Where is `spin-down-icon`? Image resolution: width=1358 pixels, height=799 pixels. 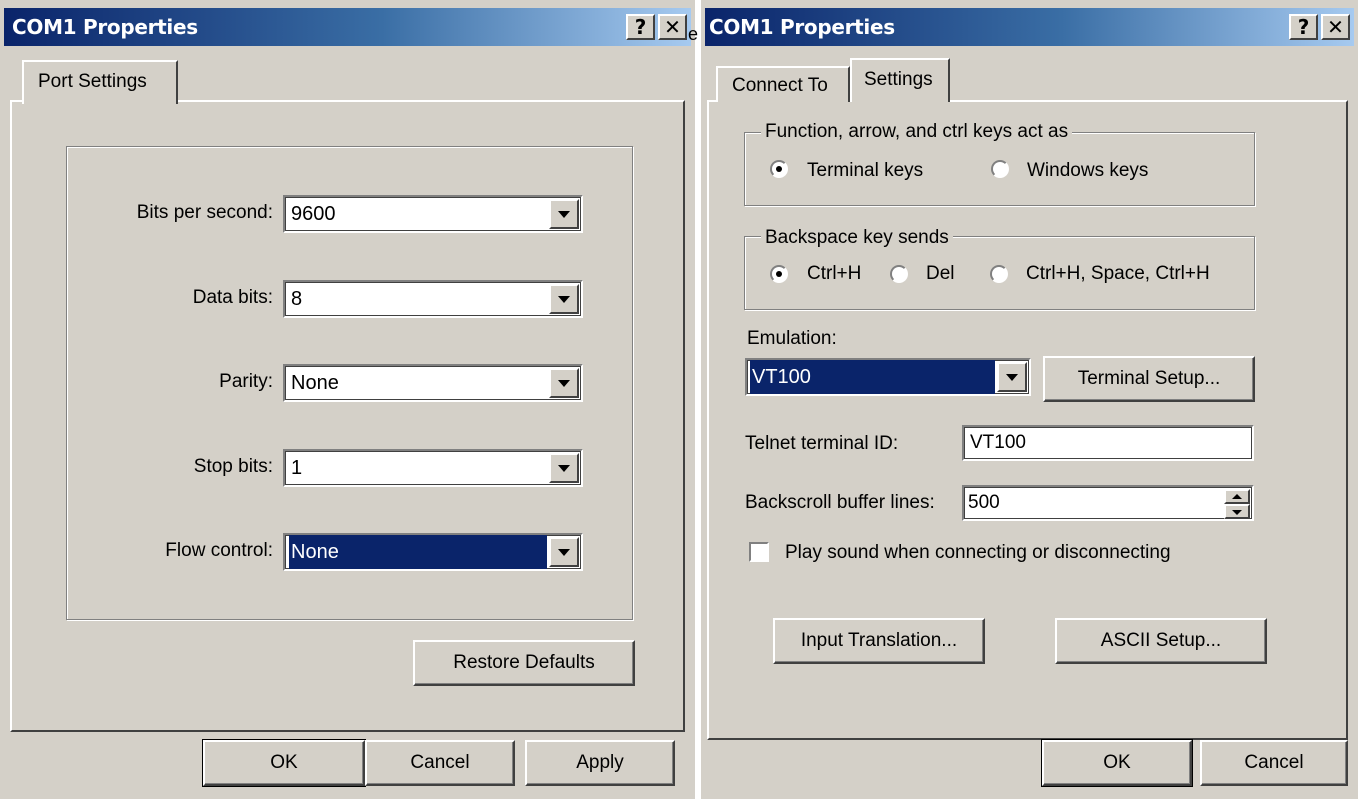
spin-down-icon is located at coordinates (1237, 511).